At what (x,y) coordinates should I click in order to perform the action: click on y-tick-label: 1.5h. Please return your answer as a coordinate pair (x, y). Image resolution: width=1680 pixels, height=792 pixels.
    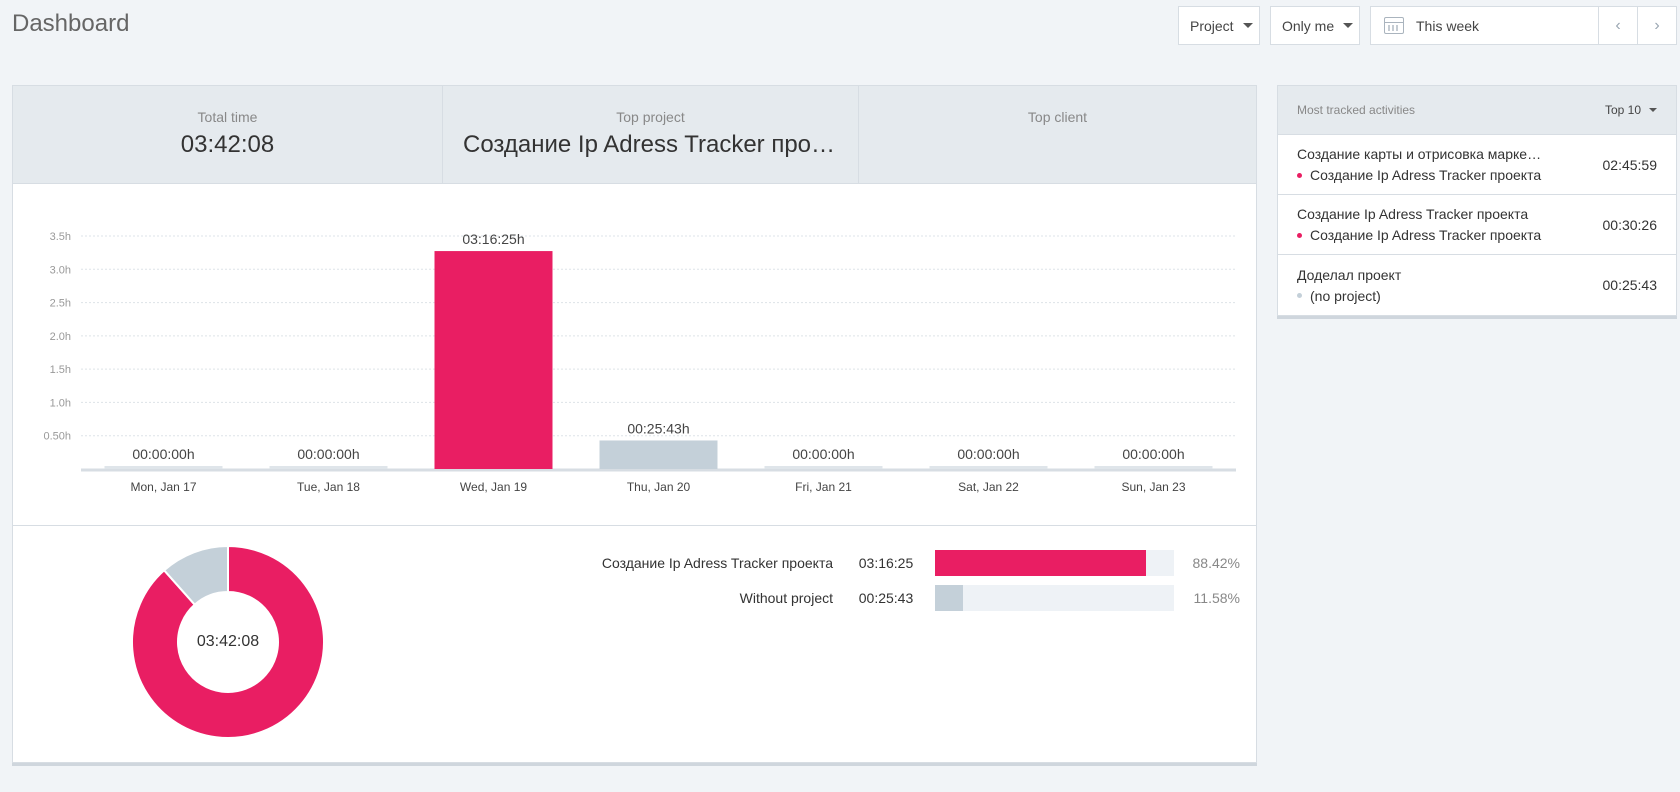
    Looking at the image, I should click on (60, 370).